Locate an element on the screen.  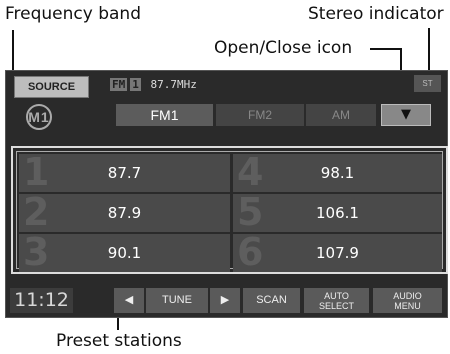
preset-frequency: 98.1 is located at coordinates (337, 173).